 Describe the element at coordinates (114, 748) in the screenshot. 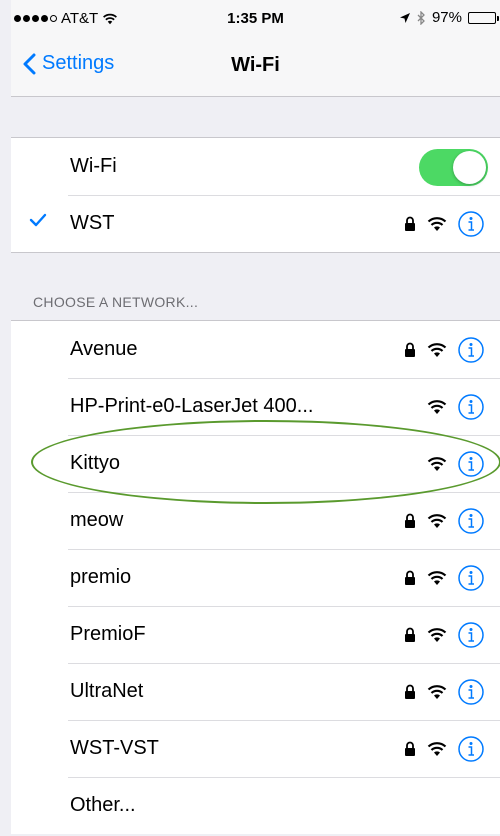

I see `network-name: WST-VST` at that location.